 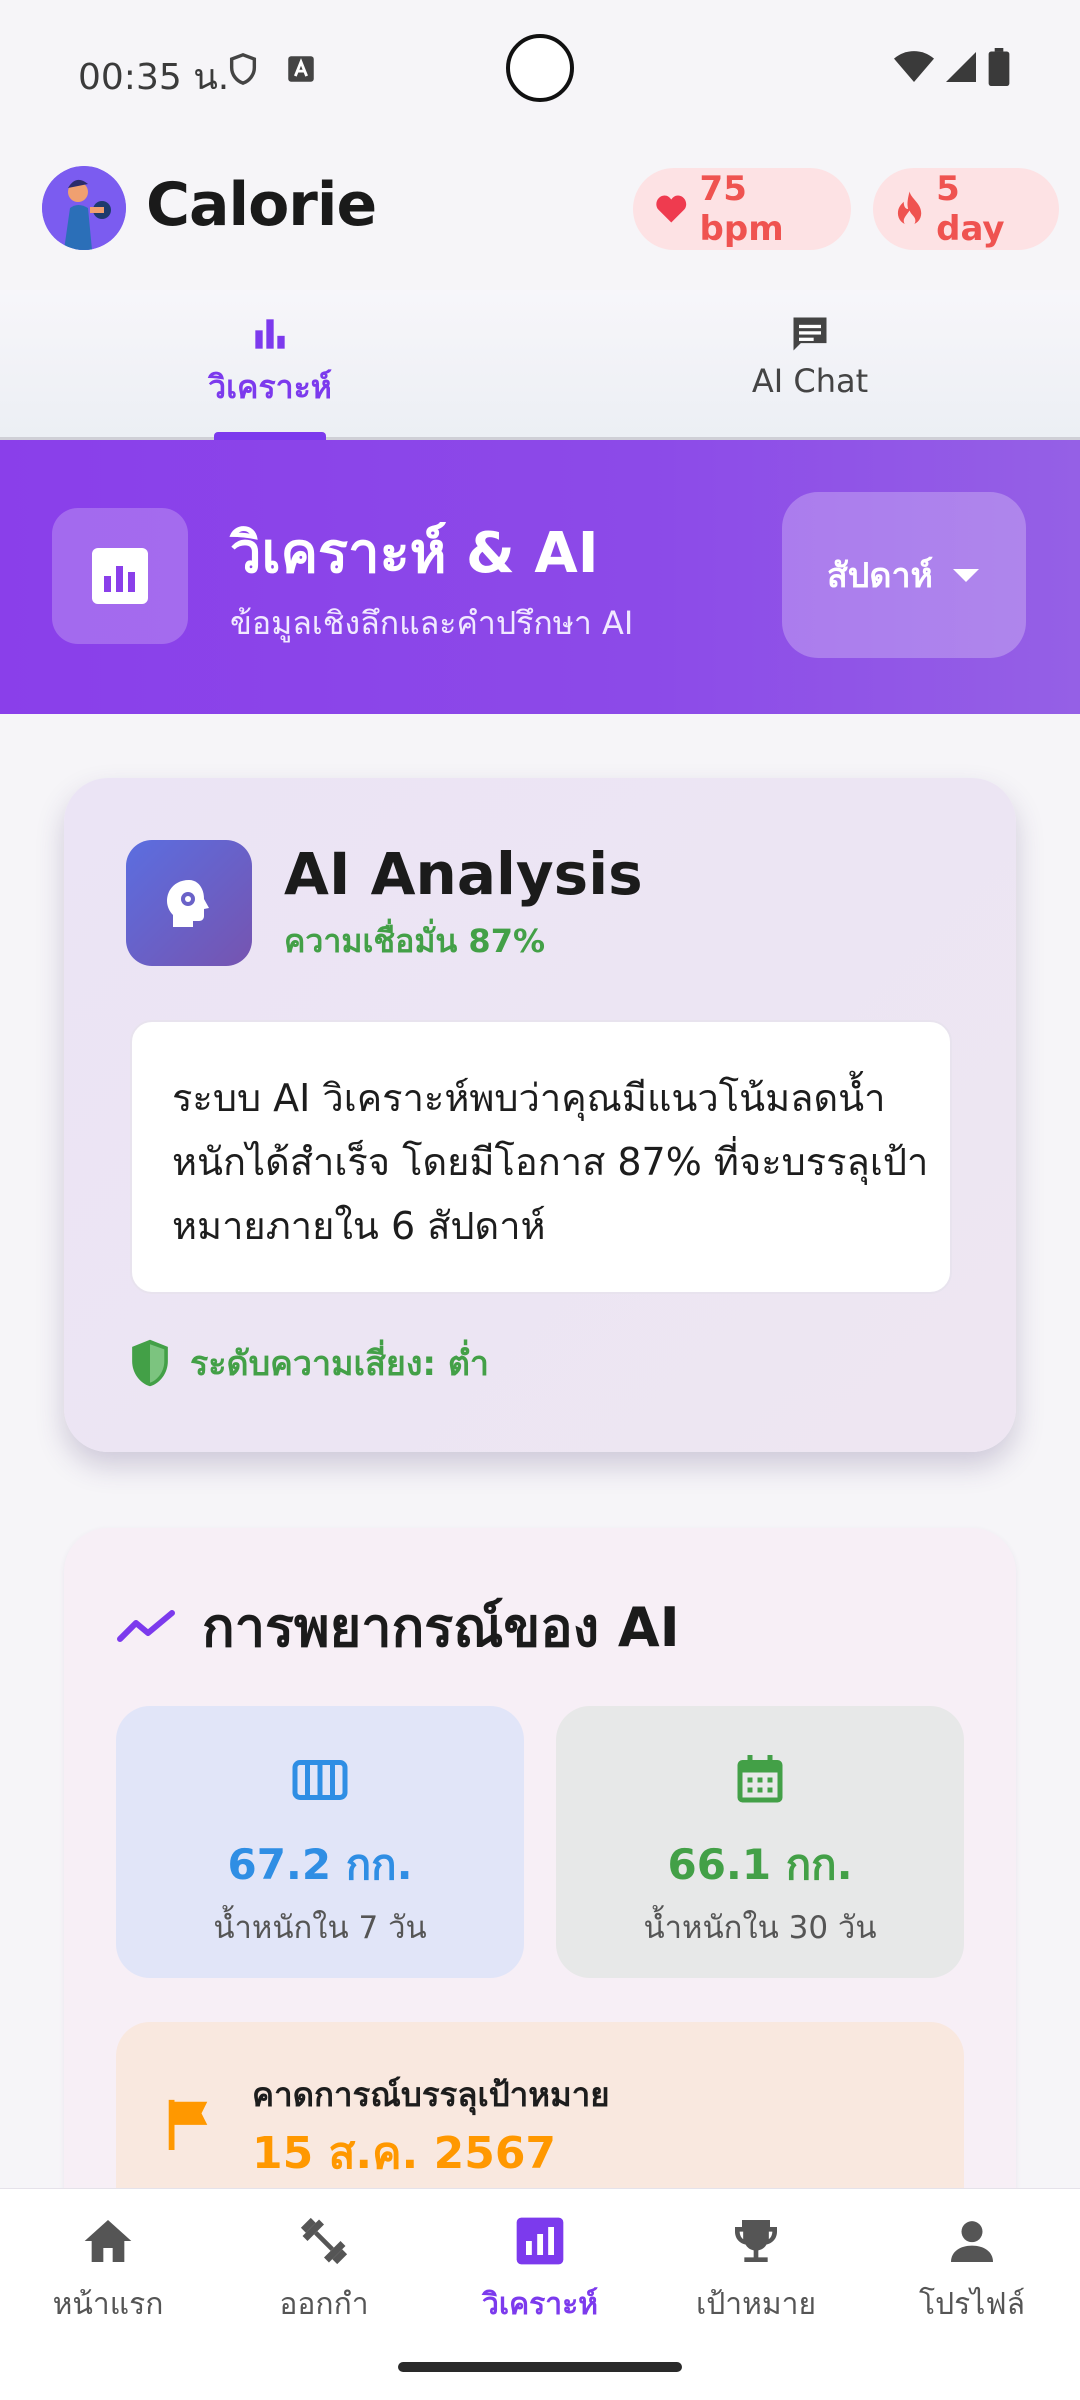 I want to click on top-tabs: วิเคราะห์ AI Chat, so click(x=540, y=365).